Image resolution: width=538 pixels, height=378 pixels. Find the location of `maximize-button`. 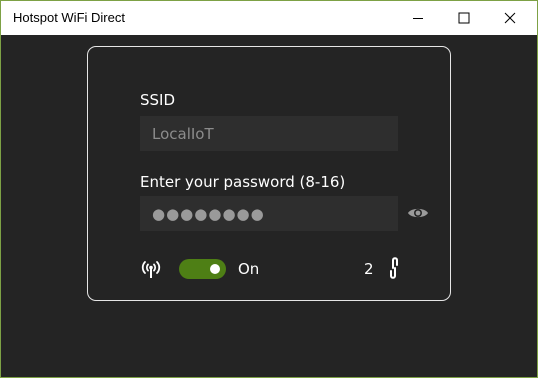

maximize-button is located at coordinates (464, 18).